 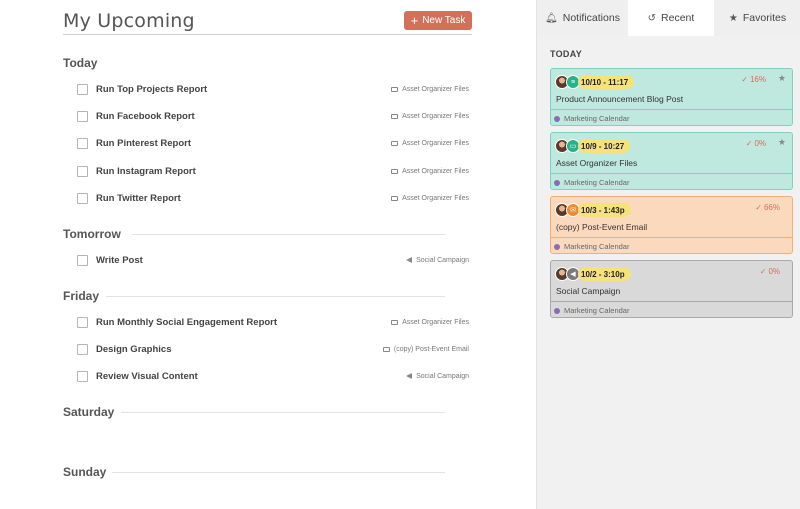 I want to click on card-progress: ✓ 0%, so click(x=770, y=271).